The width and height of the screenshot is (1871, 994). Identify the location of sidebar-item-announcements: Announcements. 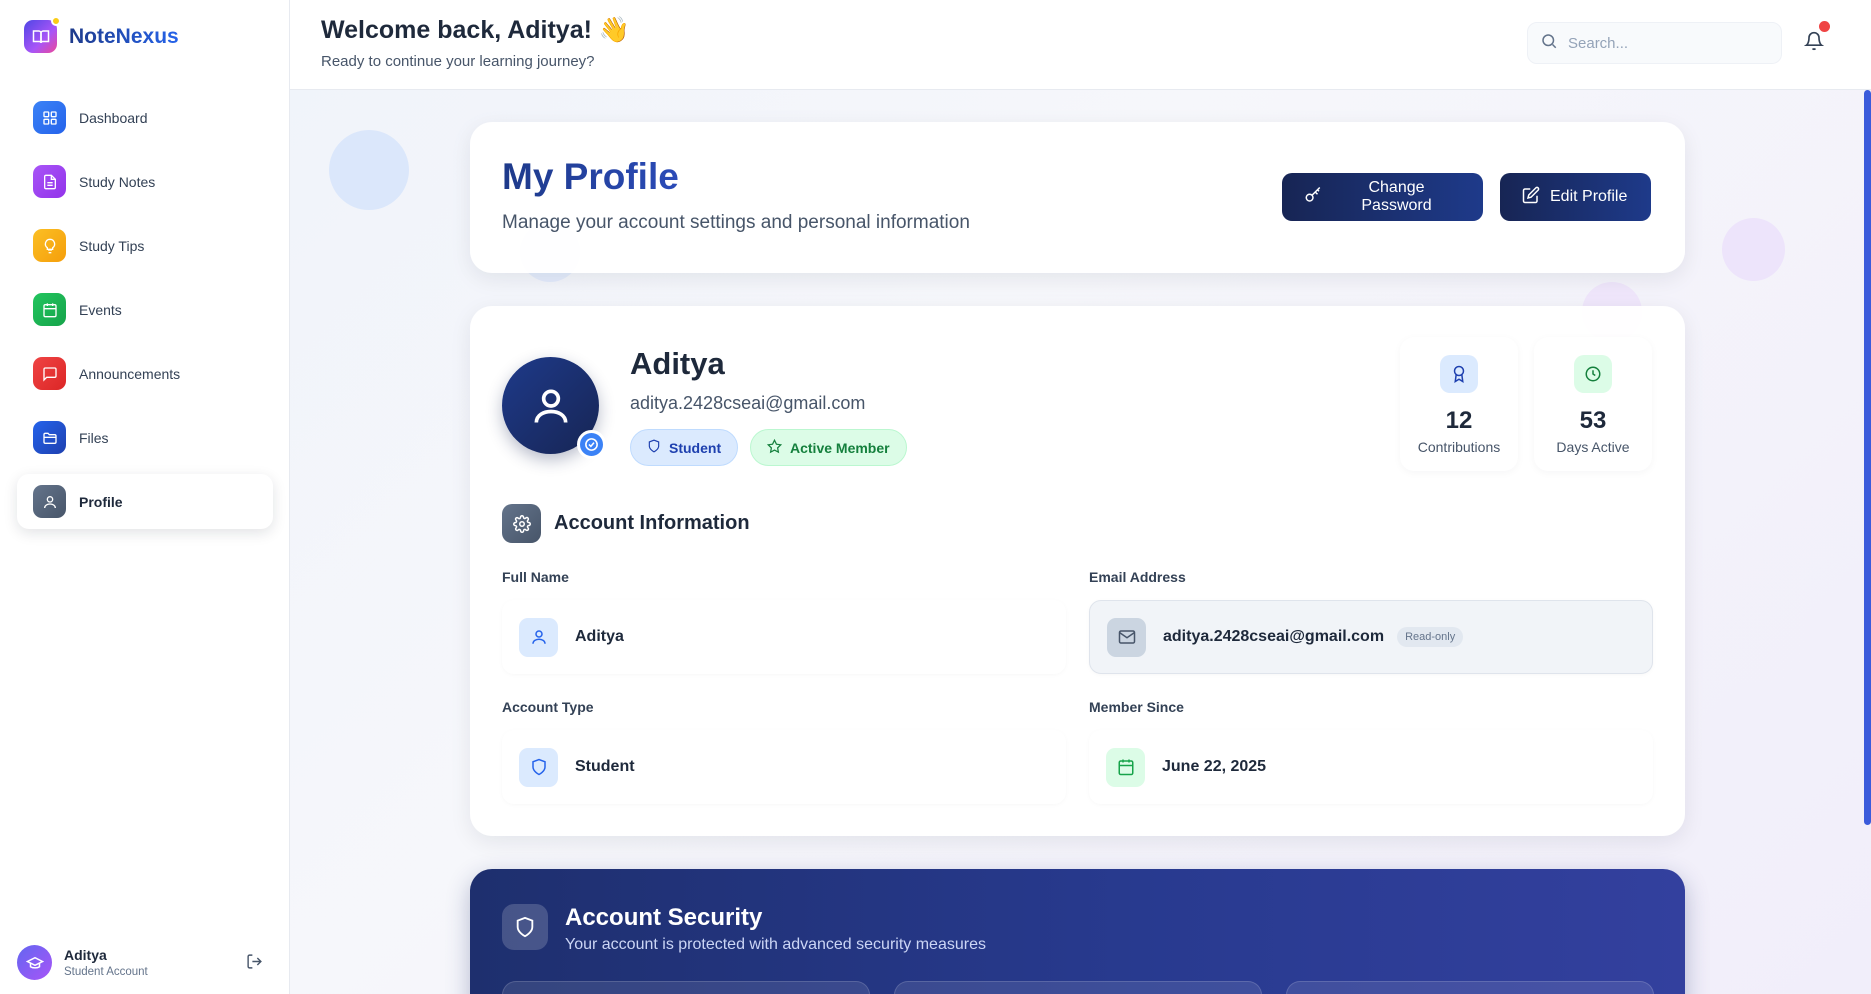
(145, 373).